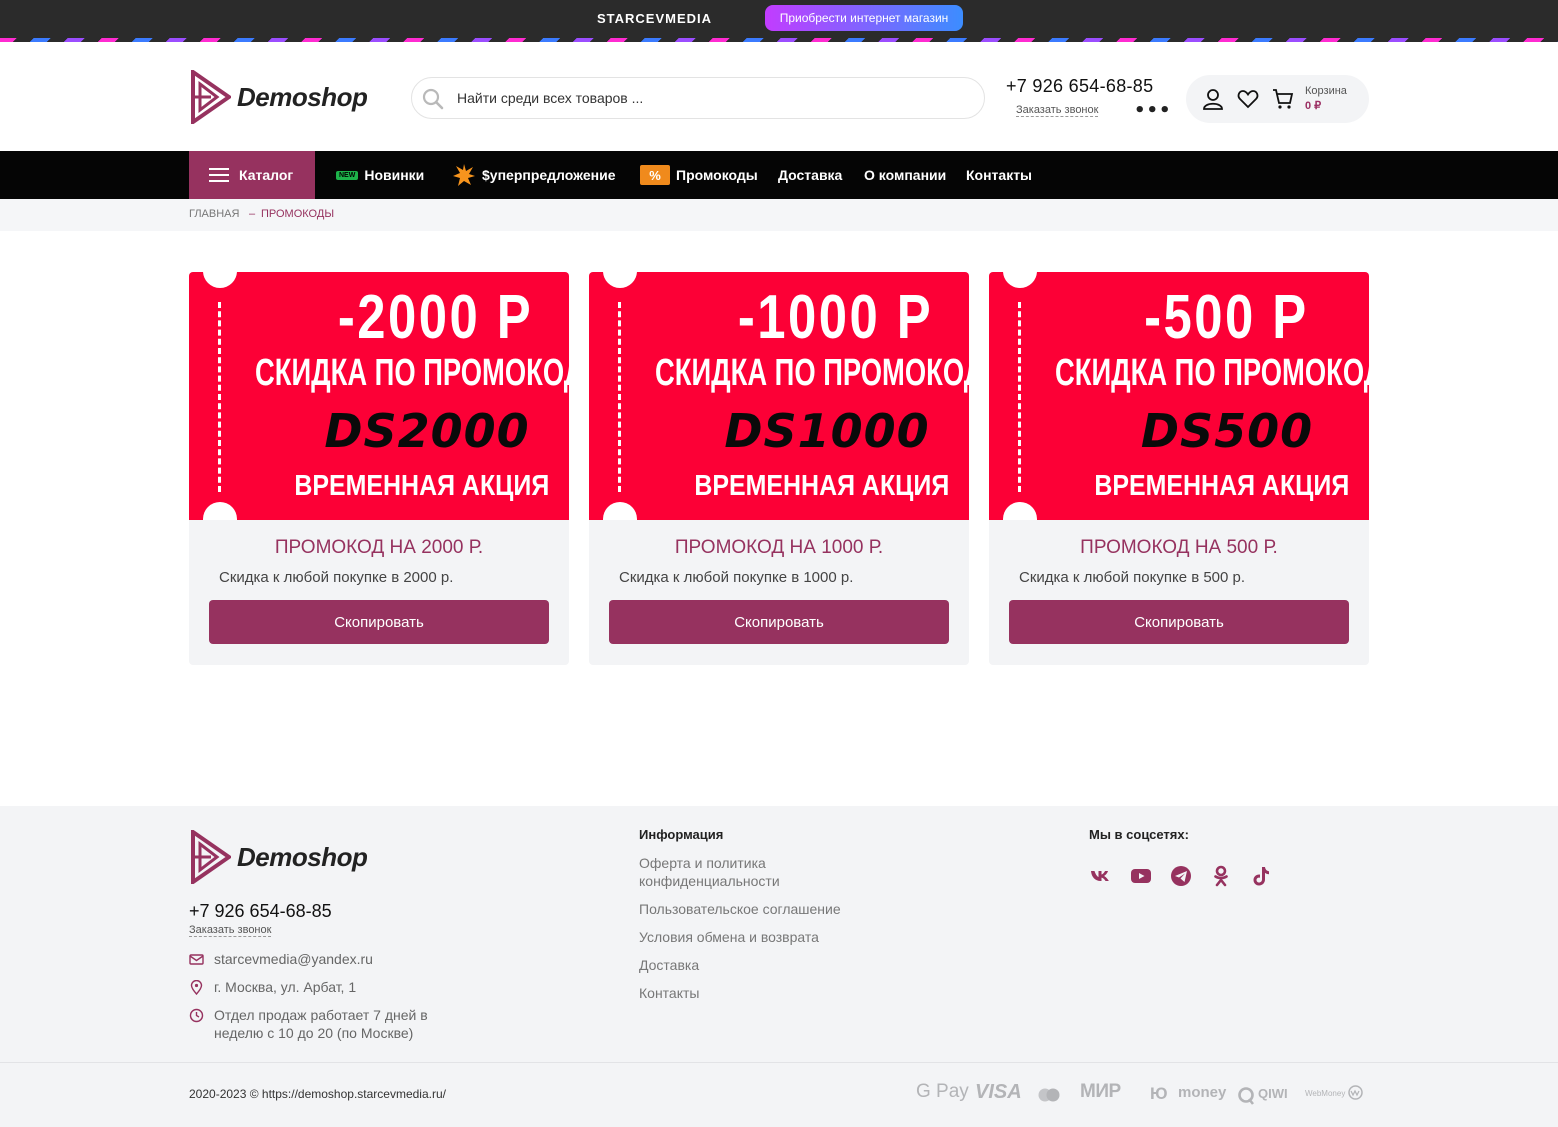 The height and width of the screenshot is (1127, 1558). I want to click on footer-email: starcevmedia@yandex.ru, so click(281, 959).